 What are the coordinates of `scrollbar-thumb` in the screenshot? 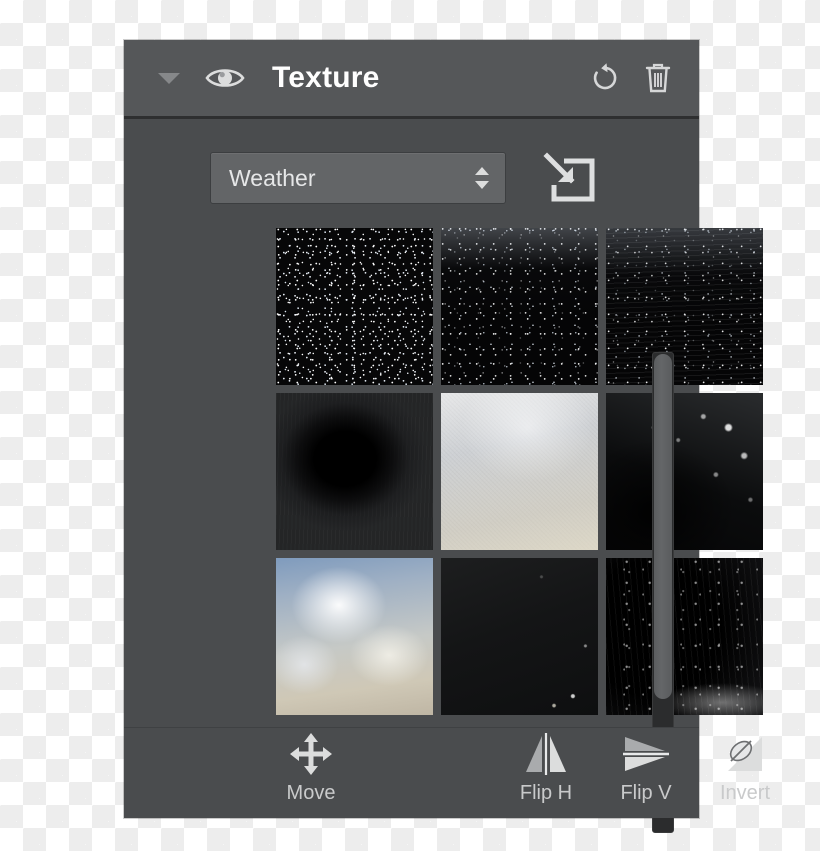 It's located at (663, 526).